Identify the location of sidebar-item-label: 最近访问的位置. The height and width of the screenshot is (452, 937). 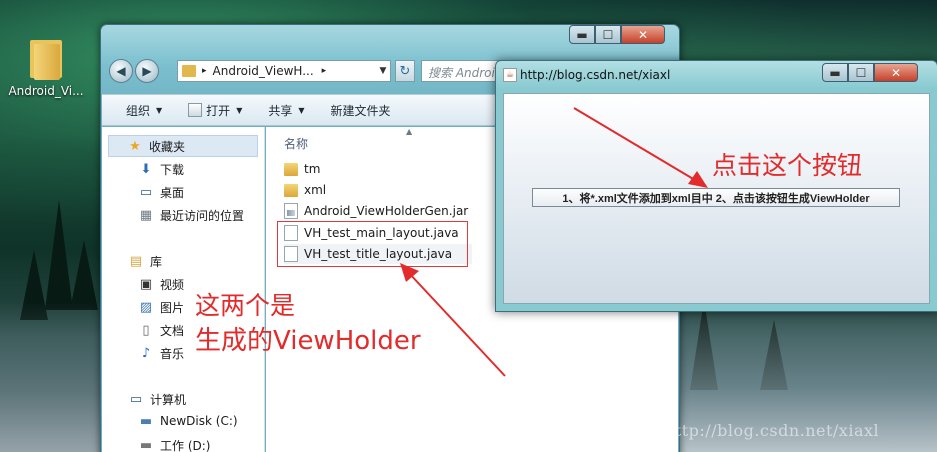
(202, 216).